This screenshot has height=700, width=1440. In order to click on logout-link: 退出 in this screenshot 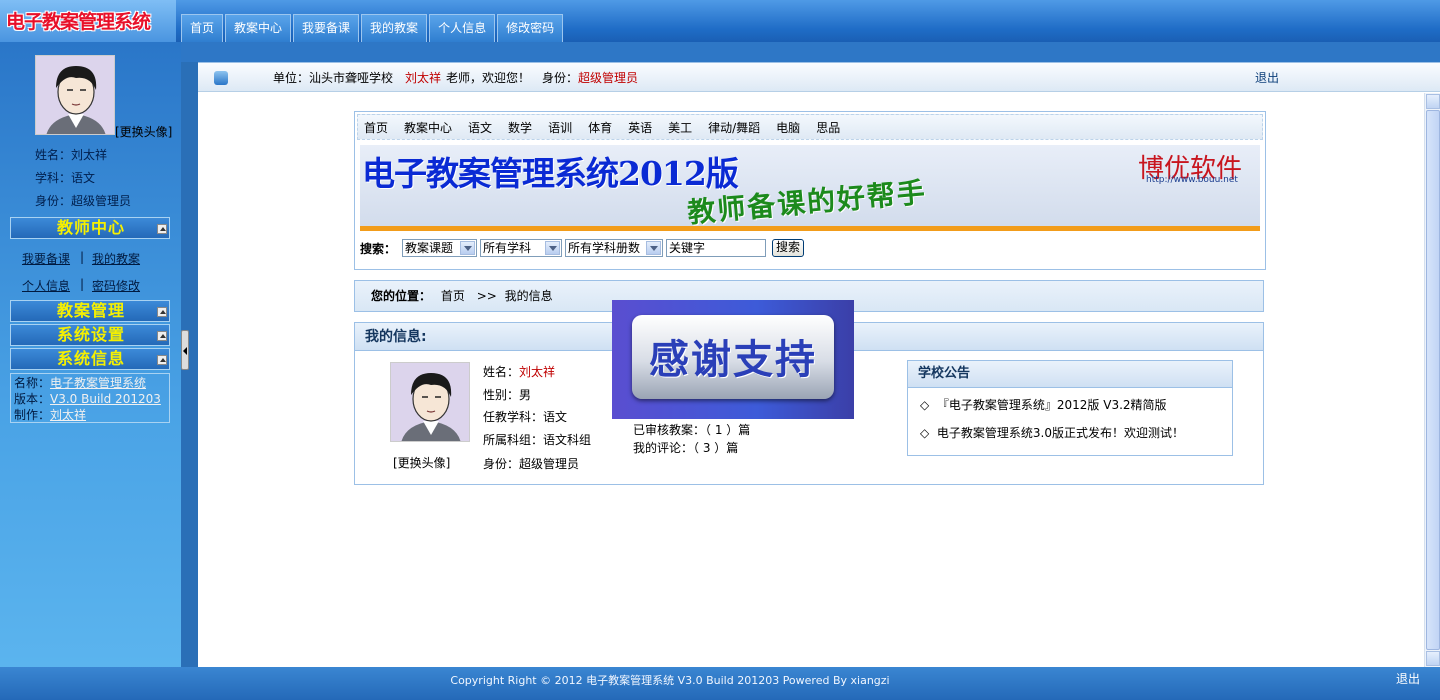, I will do `click(1267, 77)`.